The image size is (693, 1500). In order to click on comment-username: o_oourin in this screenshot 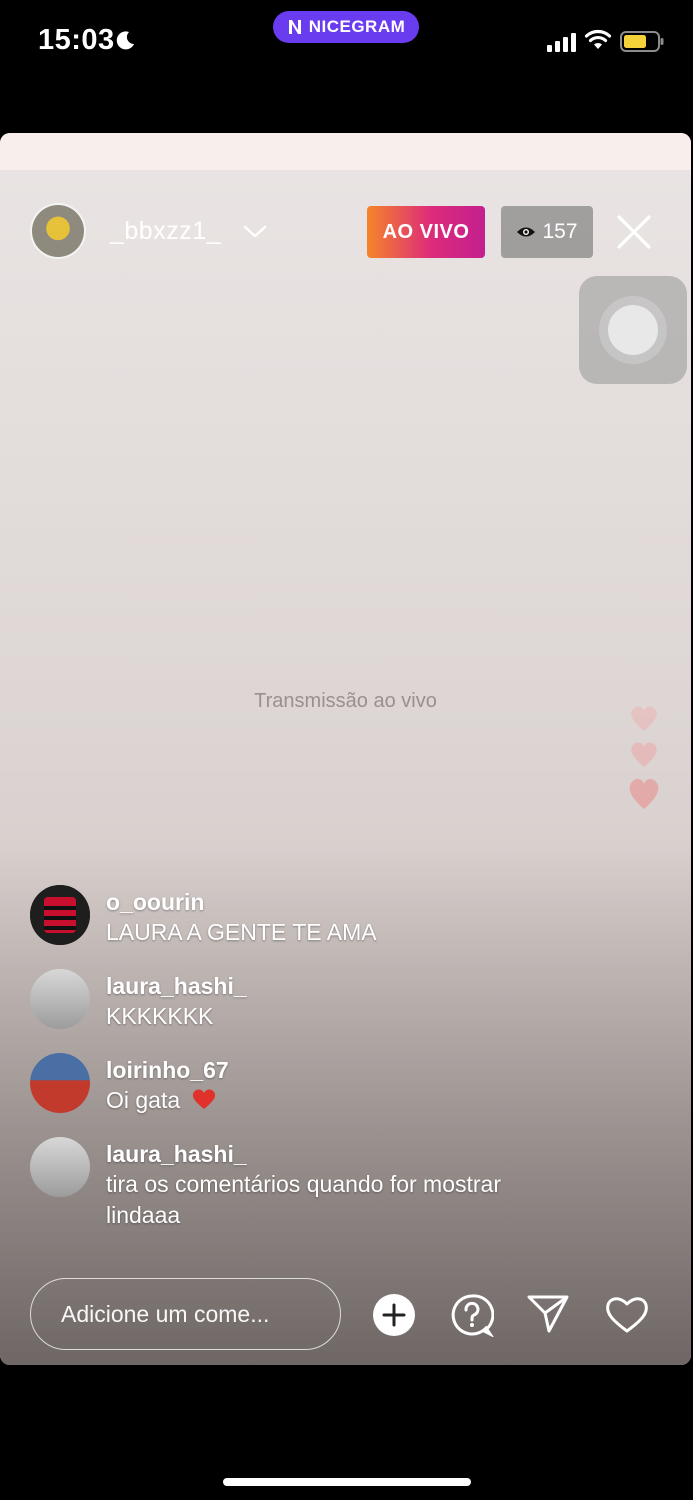, I will do `click(348, 902)`.